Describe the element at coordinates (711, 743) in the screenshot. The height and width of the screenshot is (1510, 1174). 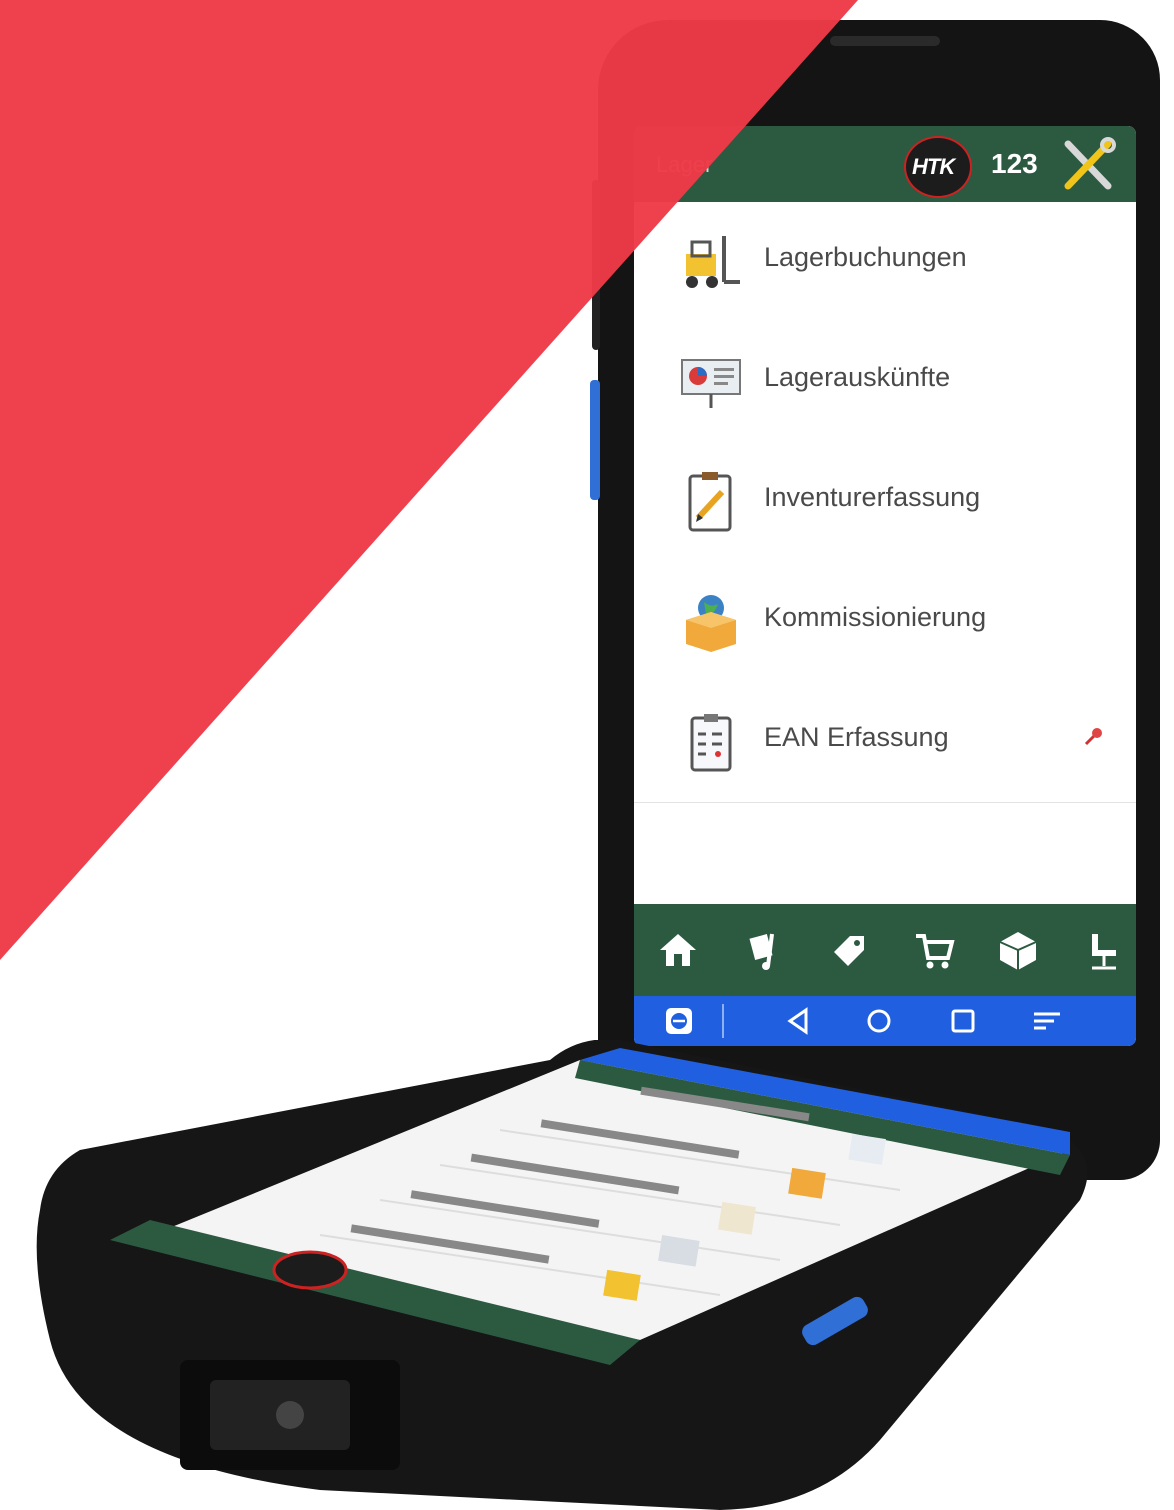
I see `checklist-clipboard-icon` at that location.